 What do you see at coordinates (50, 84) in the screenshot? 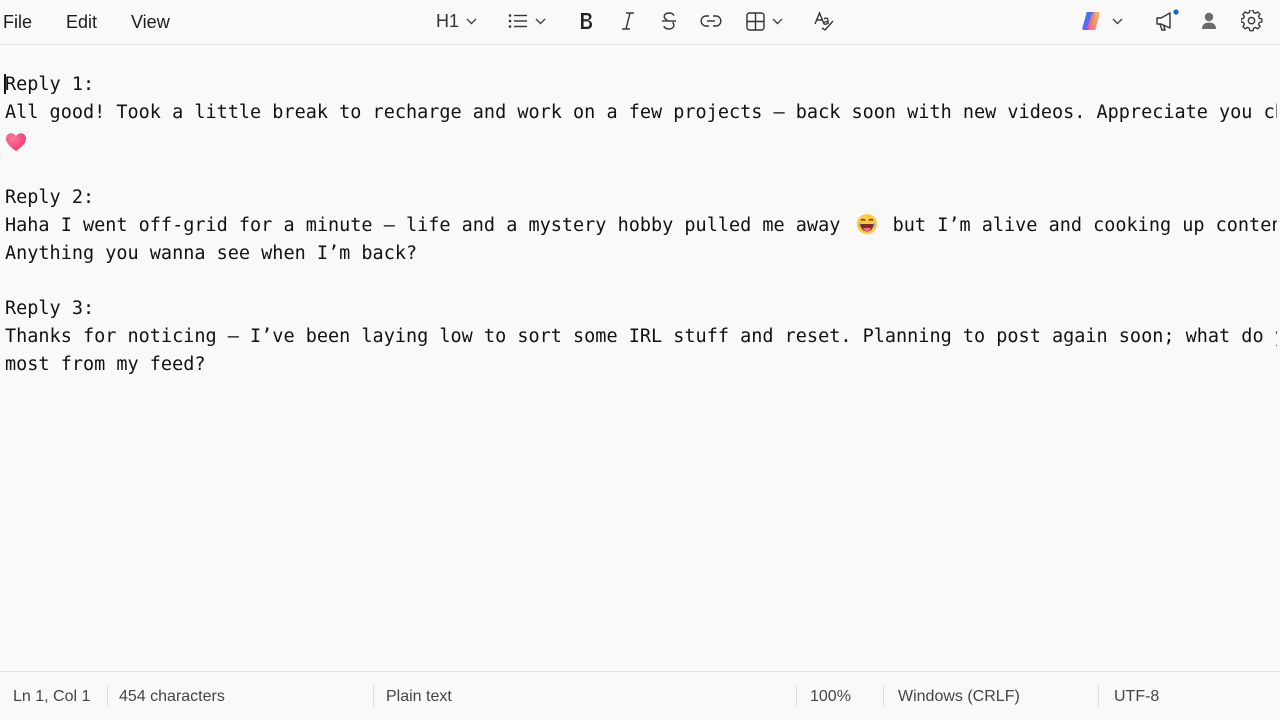
I see `reply-1-label: Reply 1:` at bounding box center [50, 84].